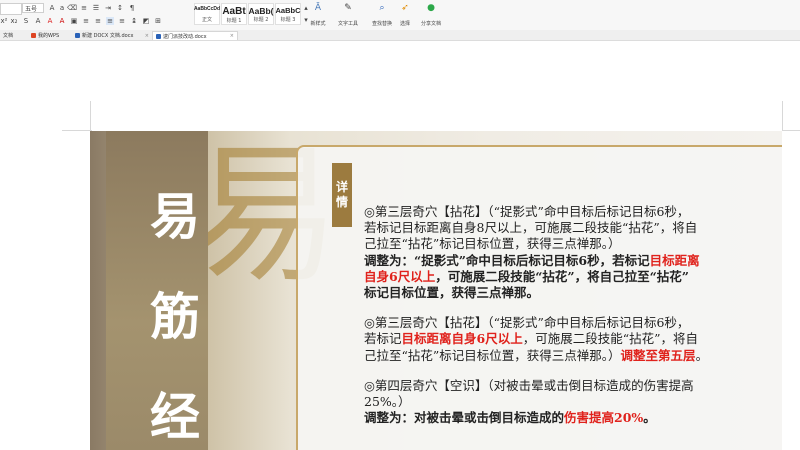  Describe the element at coordinates (110, 21) in the screenshot. I see `align-right-icon: ≡` at that location.